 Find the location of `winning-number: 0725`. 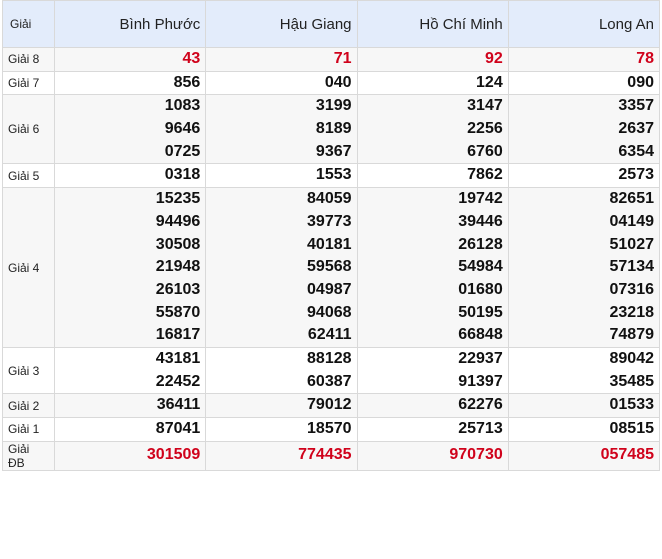

winning-number: 0725 is located at coordinates (182, 151).